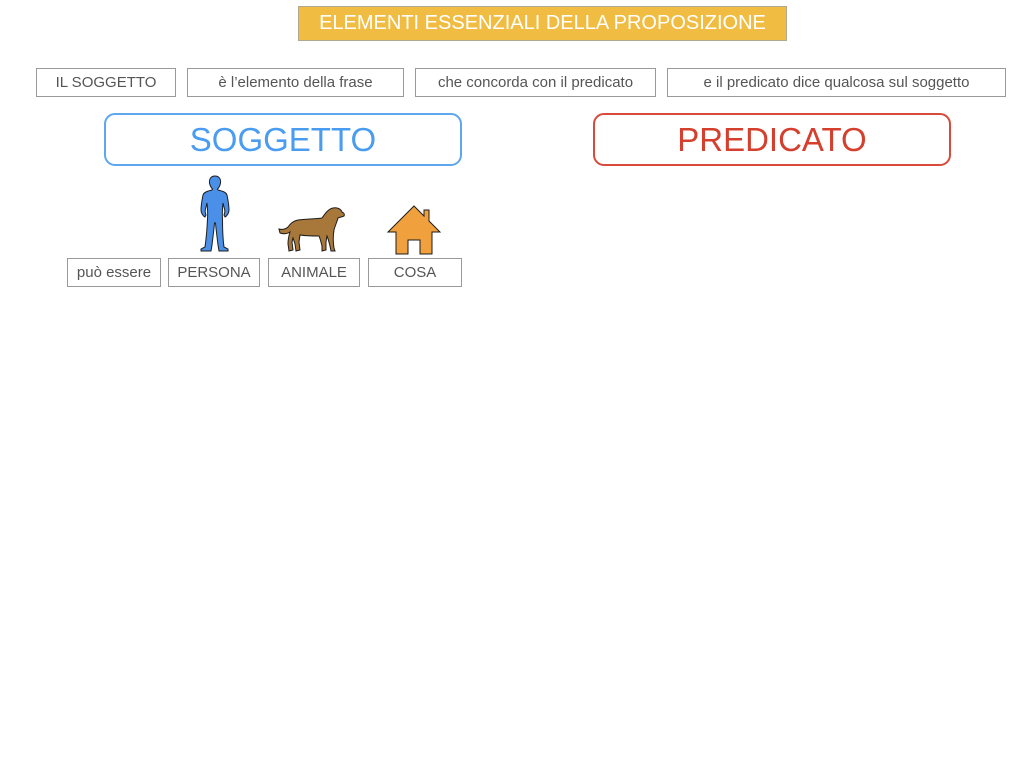 This screenshot has height=768, width=1024. Describe the element at coordinates (106, 82) in the screenshot. I see `definition-part-subject: IL SOGGETTO` at that location.